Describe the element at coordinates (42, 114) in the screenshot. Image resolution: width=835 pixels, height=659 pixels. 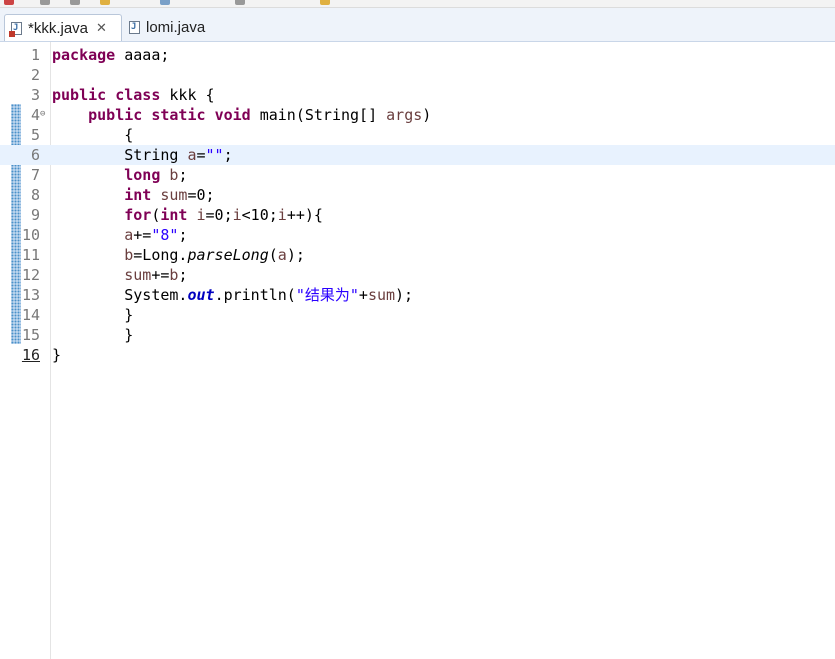
I see `fold-collapse-icon: ⊖` at that location.